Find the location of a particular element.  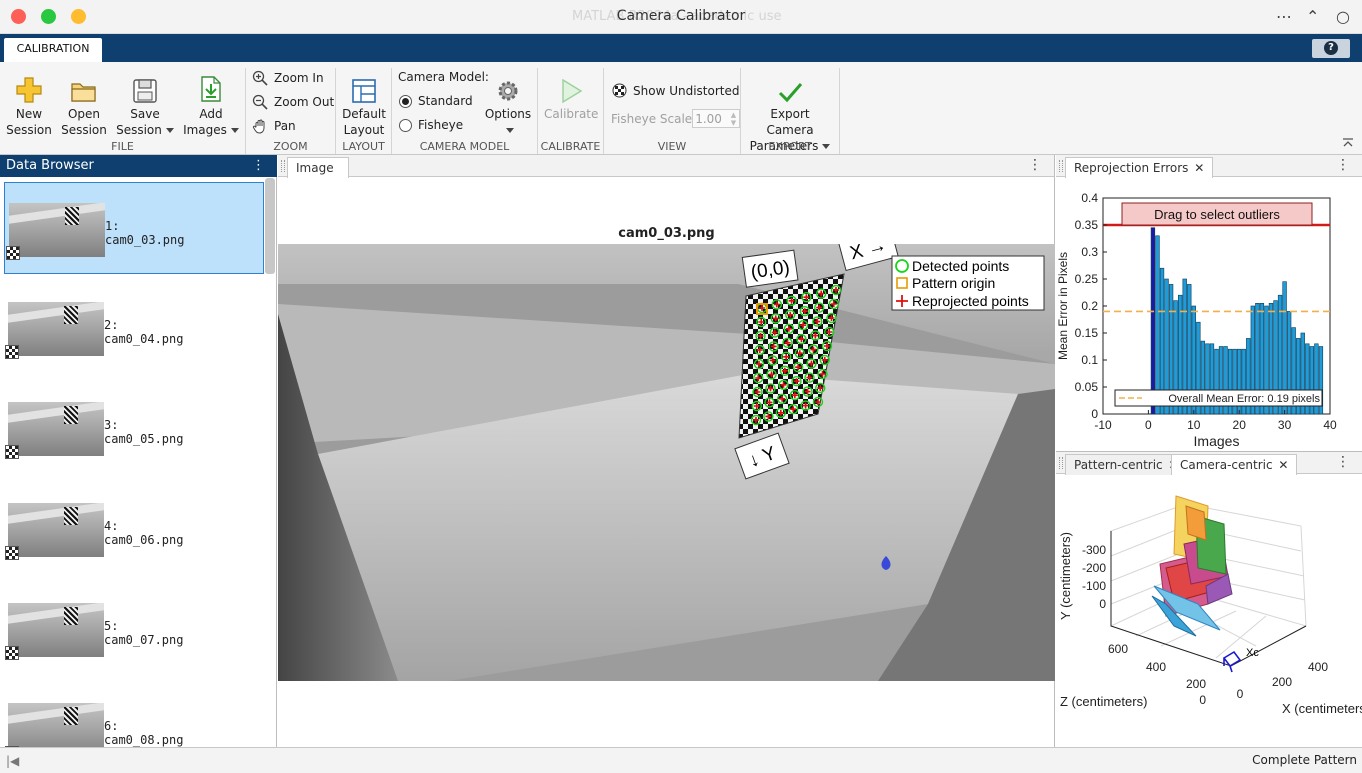

calibrate-button: Calibrate is located at coordinates (571, 97).